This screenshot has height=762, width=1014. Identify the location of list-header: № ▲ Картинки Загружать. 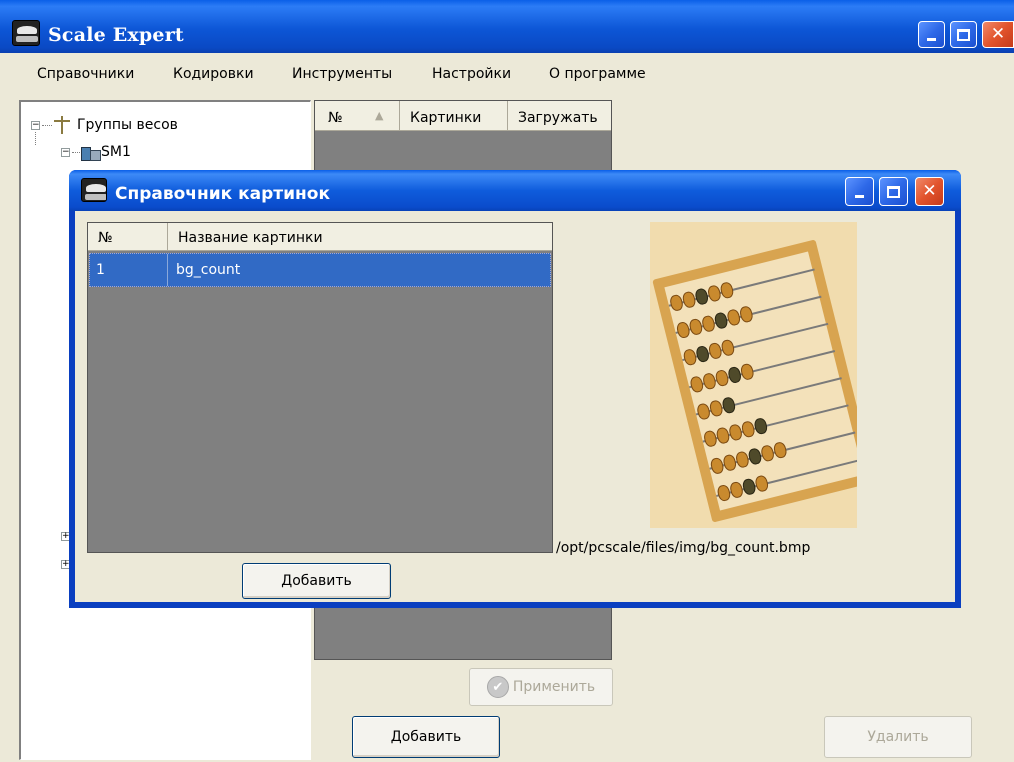
(463, 116).